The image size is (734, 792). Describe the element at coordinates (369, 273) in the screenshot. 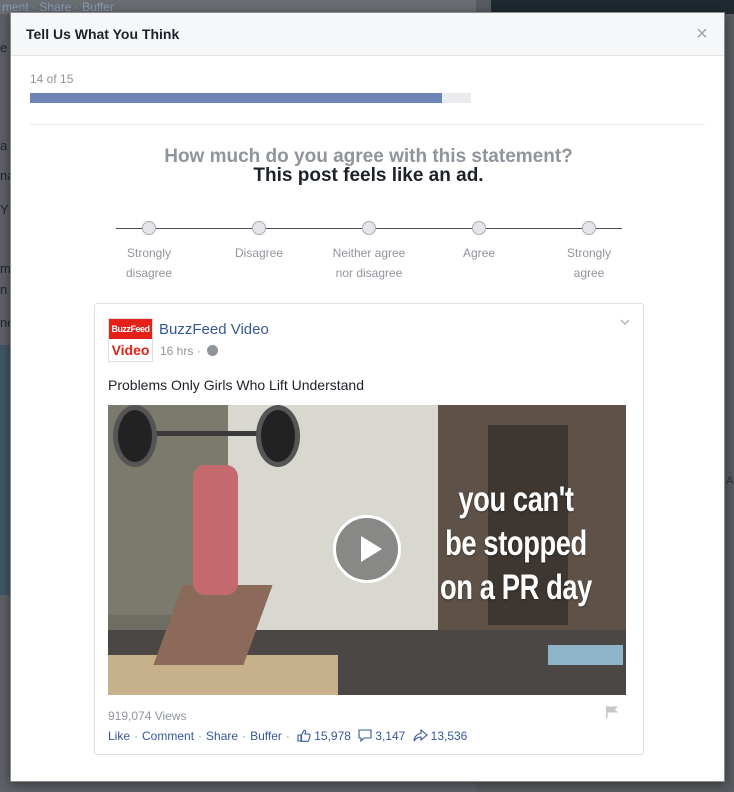

I see `scale-label-line: nor disagree` at that location.